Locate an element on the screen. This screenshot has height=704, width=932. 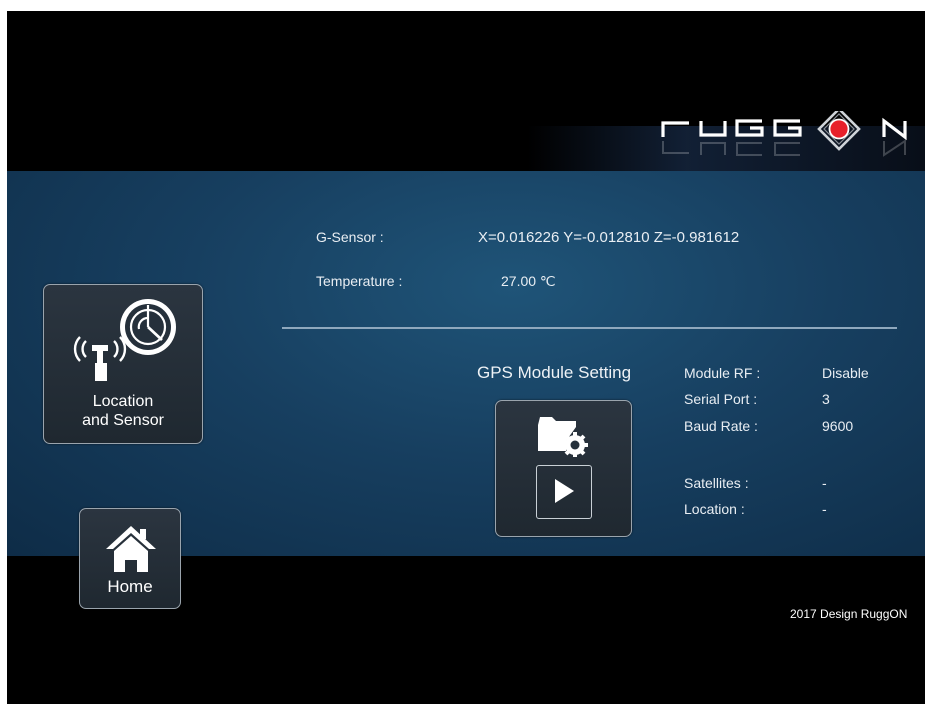
location-tile-line1: Location is located at coordinates (123, 401).